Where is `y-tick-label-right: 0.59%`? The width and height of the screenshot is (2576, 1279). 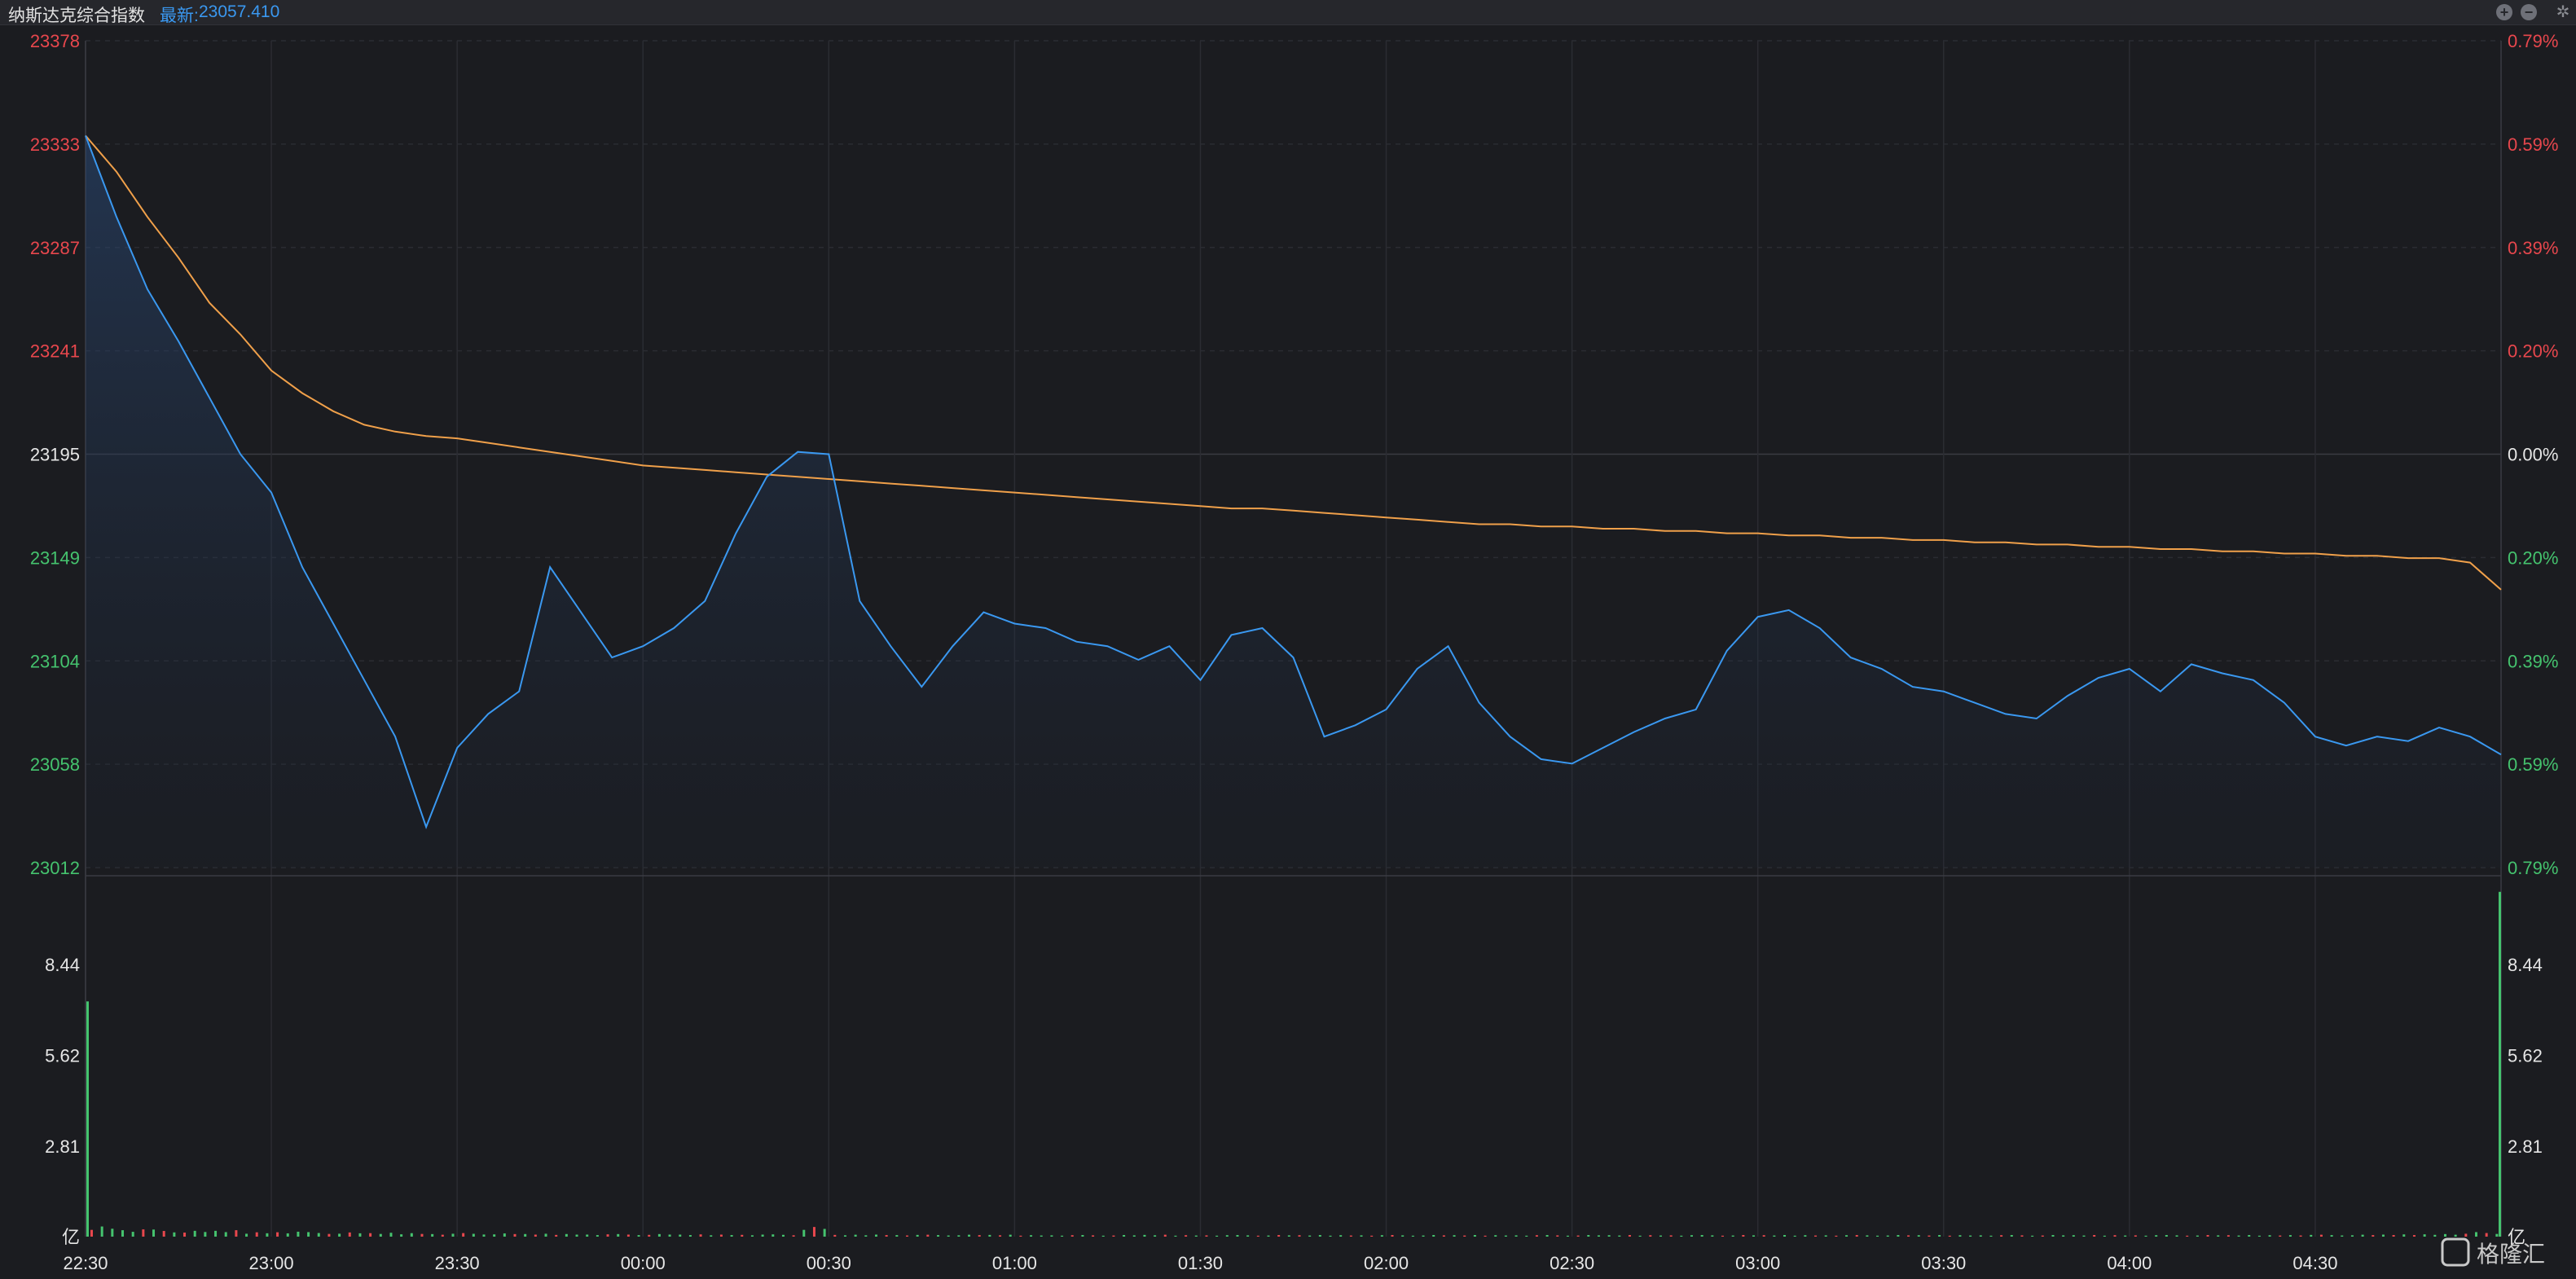
y-tick-label-right: 0.59% is located at coordinates (2533, 144).